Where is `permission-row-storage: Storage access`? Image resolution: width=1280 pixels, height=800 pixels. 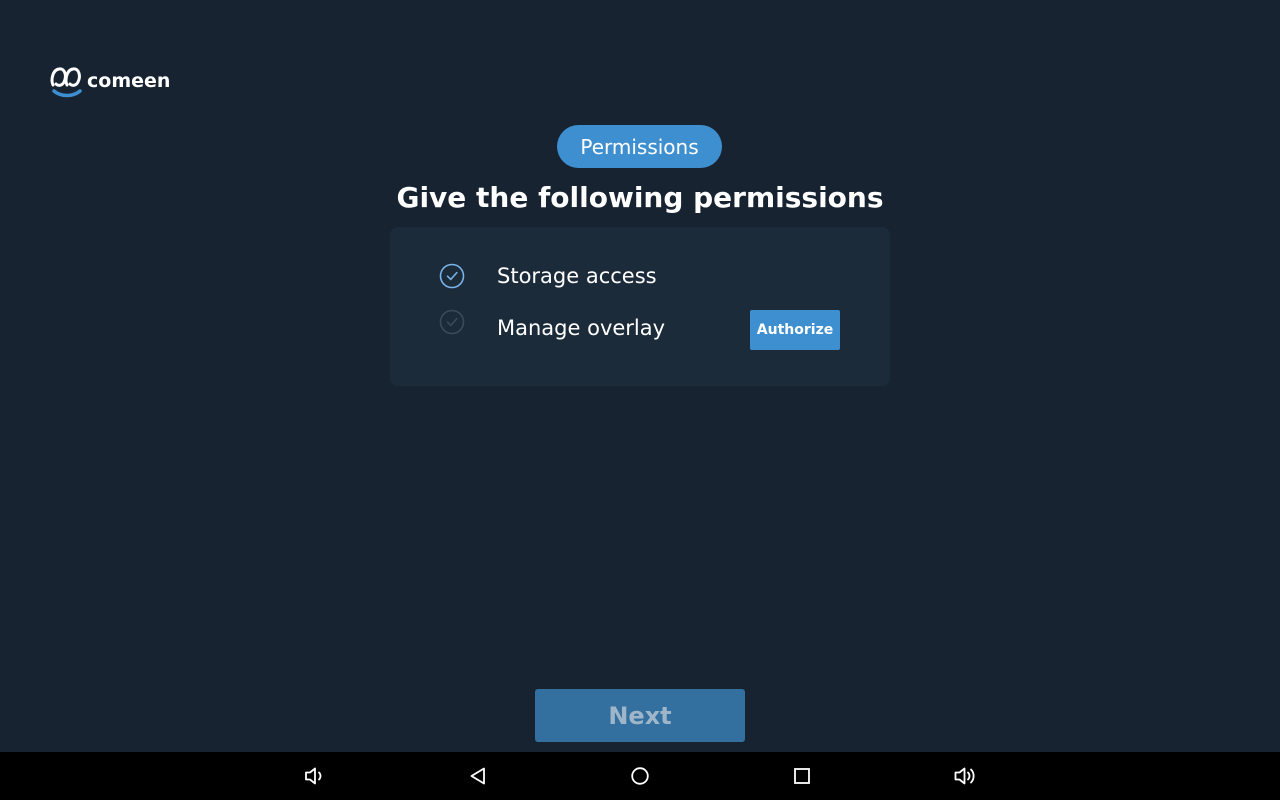
permission-row-storage: Storage access is located at coordinates (640, 276).